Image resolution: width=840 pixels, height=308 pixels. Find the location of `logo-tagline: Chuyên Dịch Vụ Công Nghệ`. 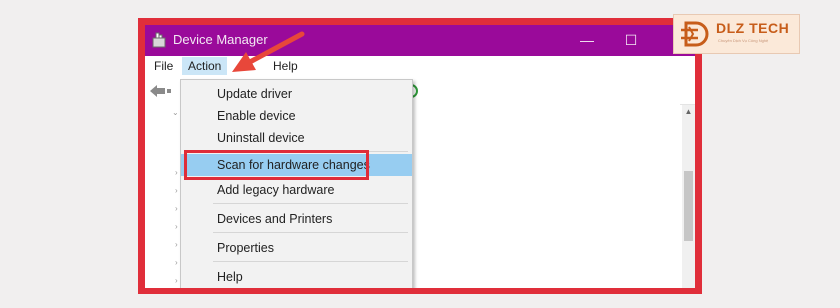

logo-tagline: Chuyên Dịch Vụ Công Nghệ is located at coordinates (743, 40).